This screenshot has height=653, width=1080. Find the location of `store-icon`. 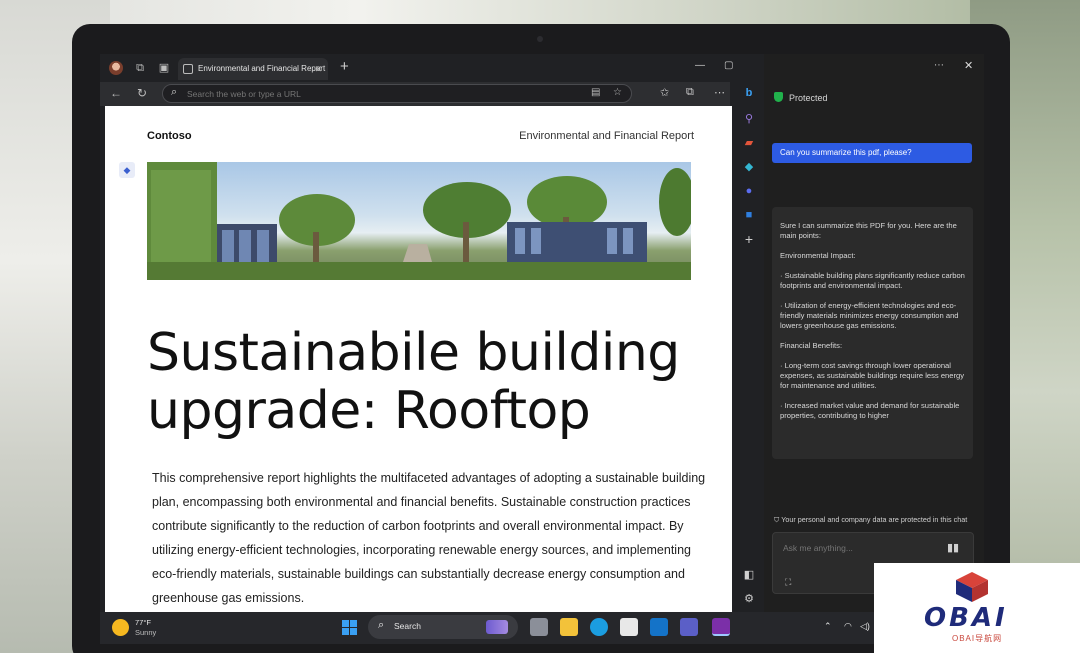

store-icon is located at coordinates (629, 627).